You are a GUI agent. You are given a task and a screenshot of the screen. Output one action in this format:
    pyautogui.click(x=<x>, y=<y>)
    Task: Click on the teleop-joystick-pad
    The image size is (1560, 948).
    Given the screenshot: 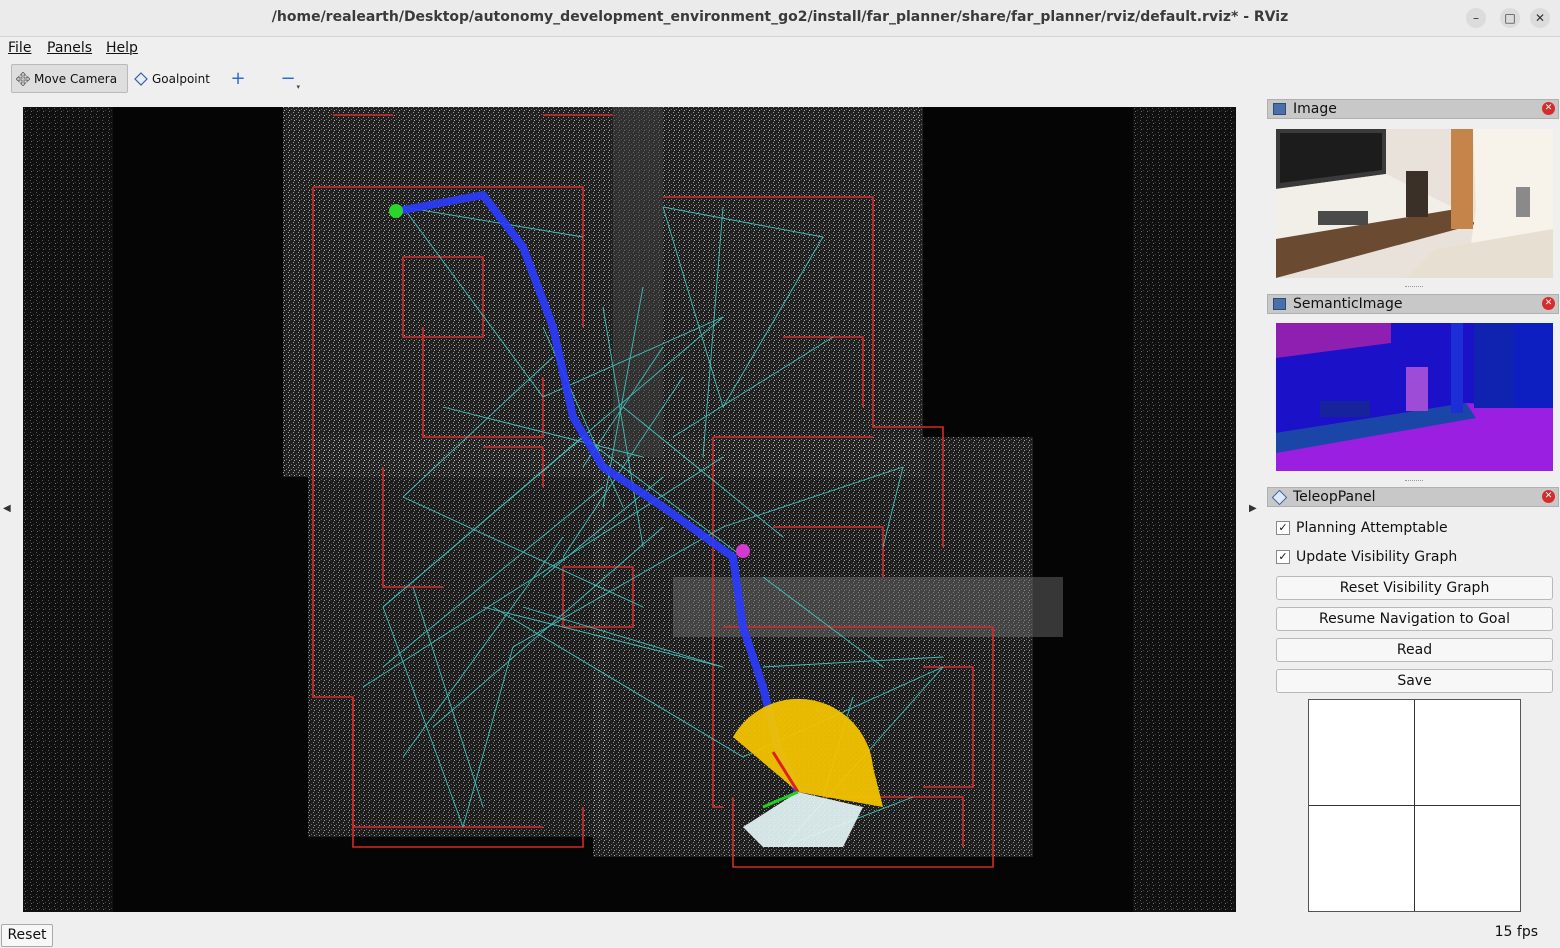 What is the action you would take?
    pyautogui.click(x=1414, y=805)
    